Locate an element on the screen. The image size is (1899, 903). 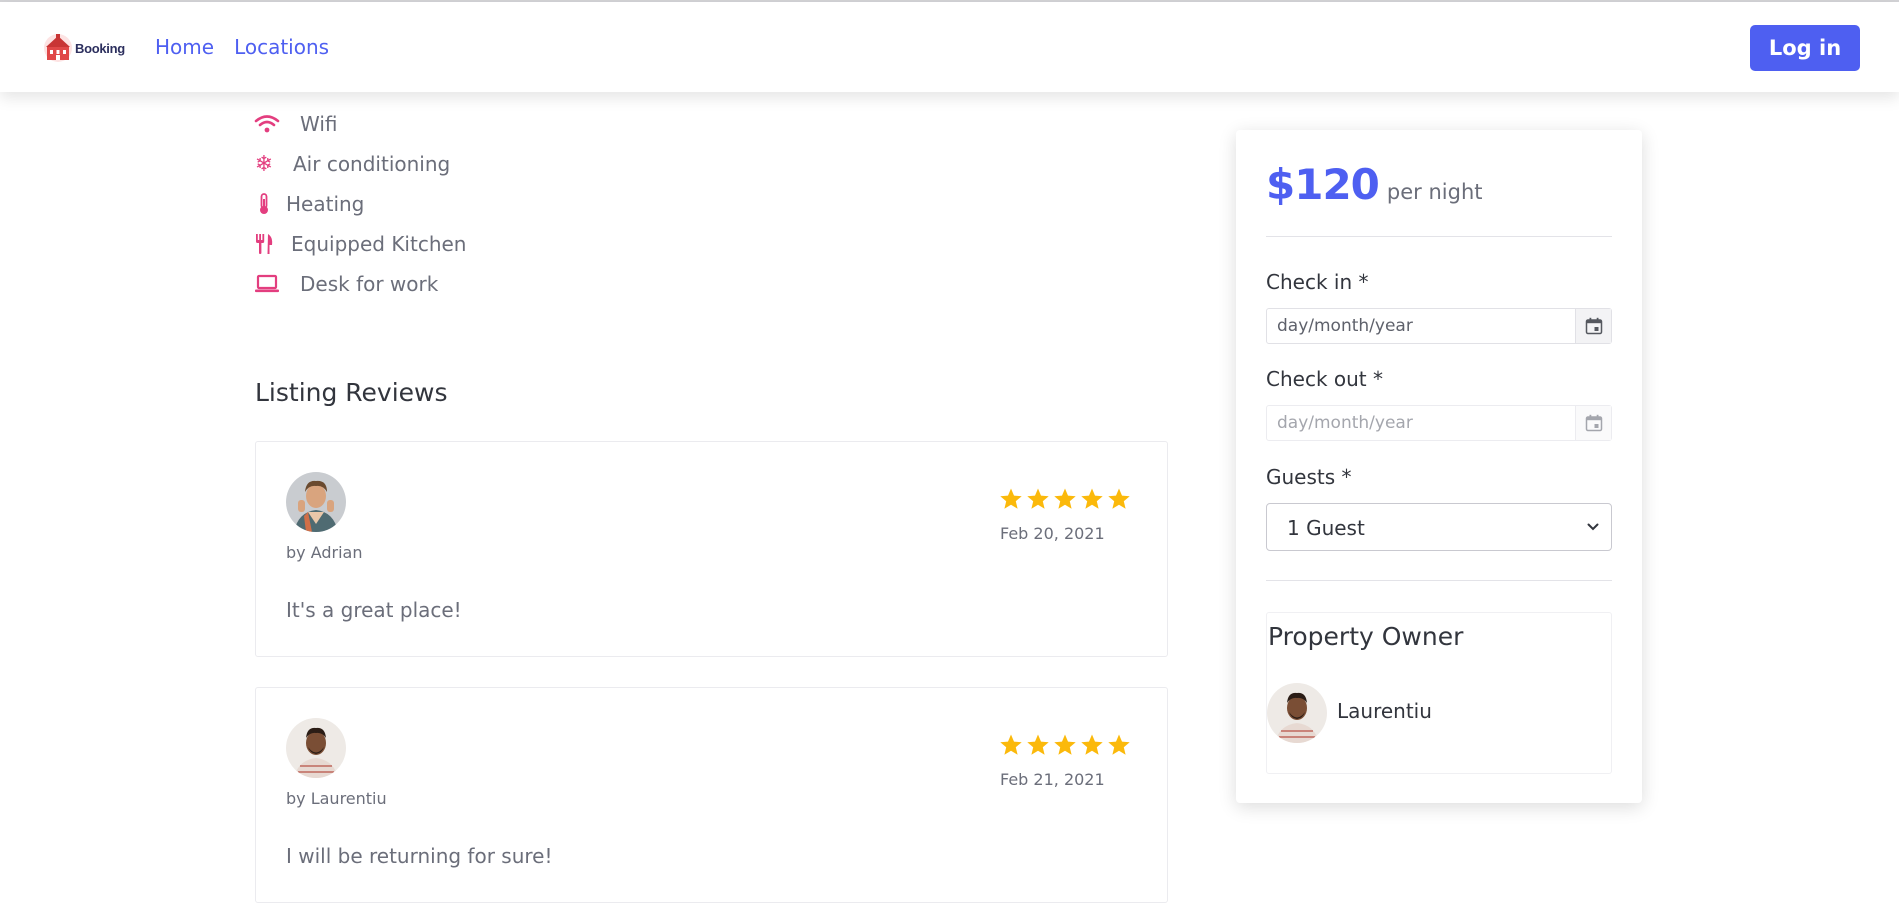
review-text: I will be returning for sure! is located at coordinates (419, 856).